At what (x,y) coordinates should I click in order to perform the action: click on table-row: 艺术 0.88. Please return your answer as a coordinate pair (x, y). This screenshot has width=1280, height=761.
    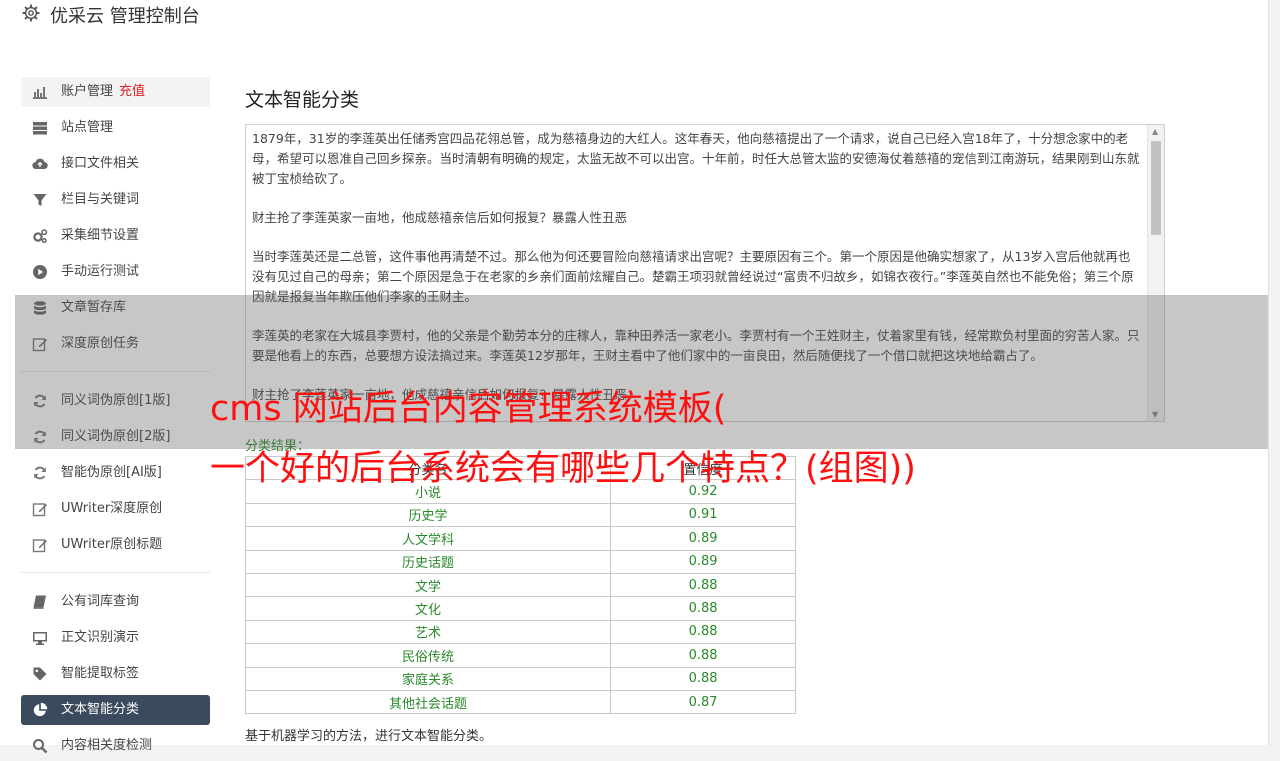
    Looking at the image, I should click on (520, 632).